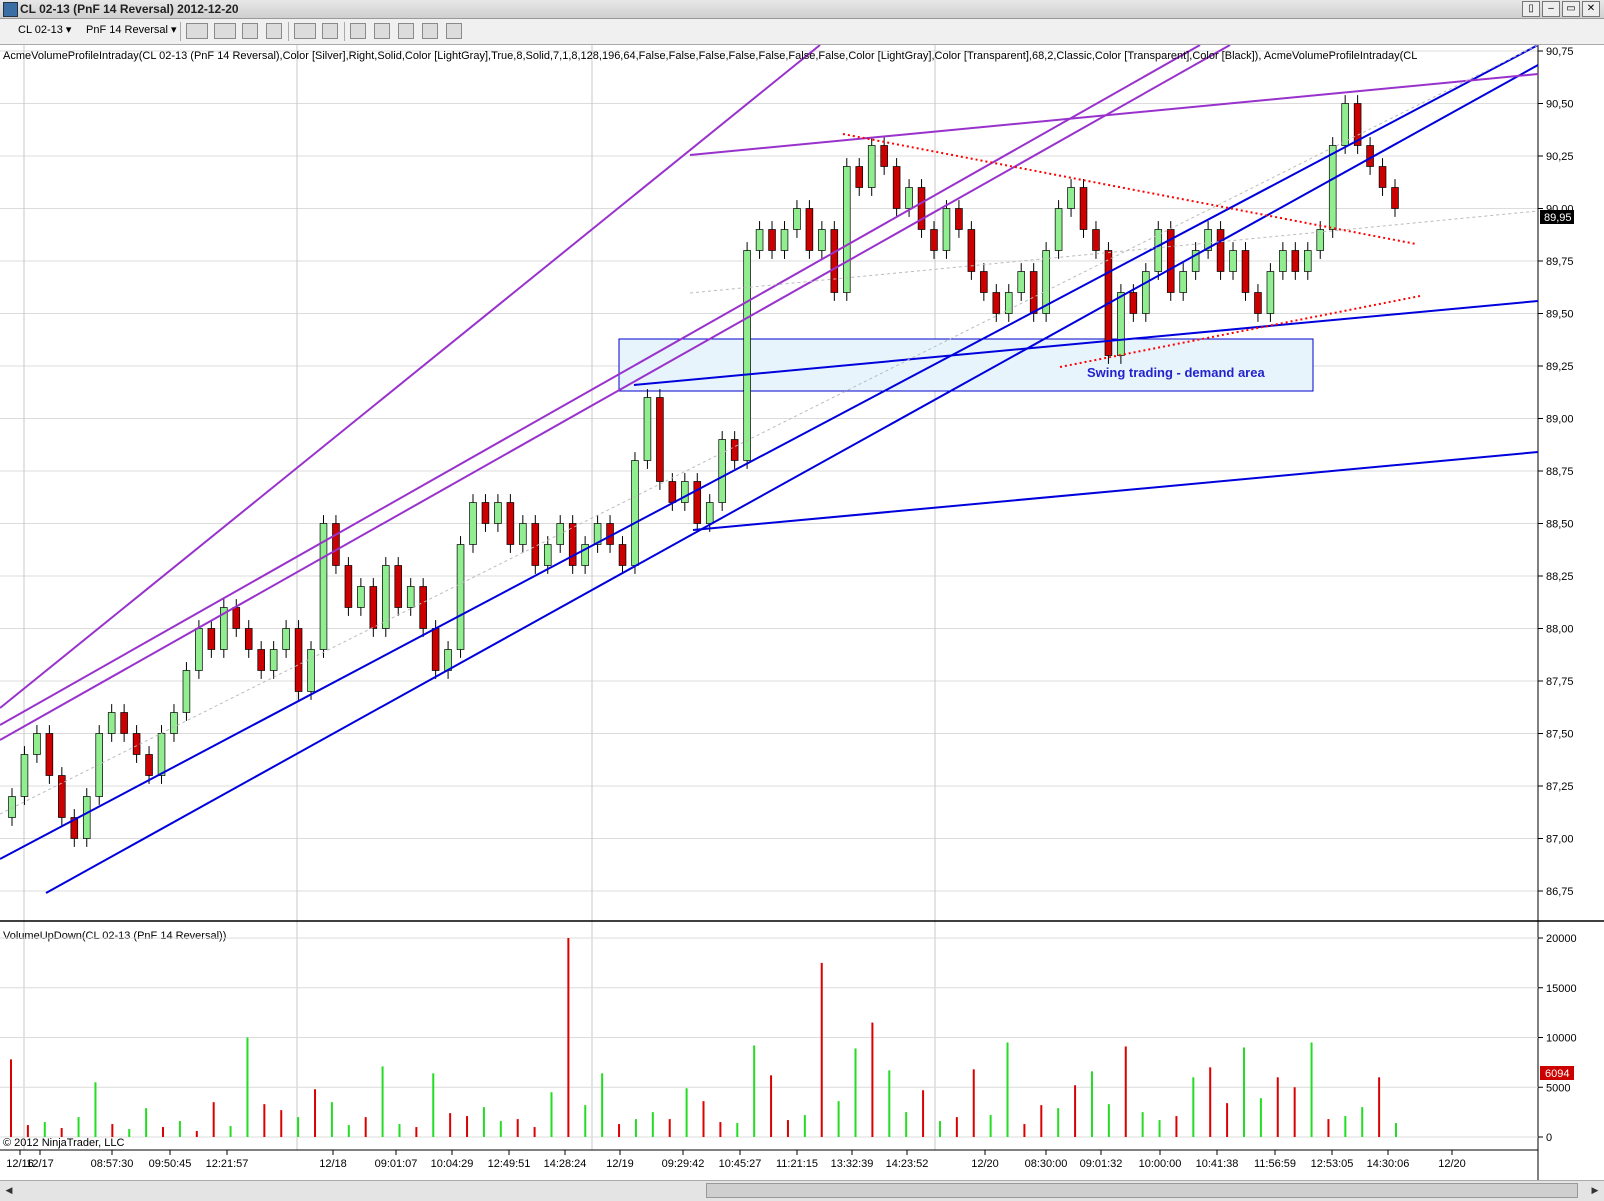  I want to click on strategies-icon, so click(406, 31).